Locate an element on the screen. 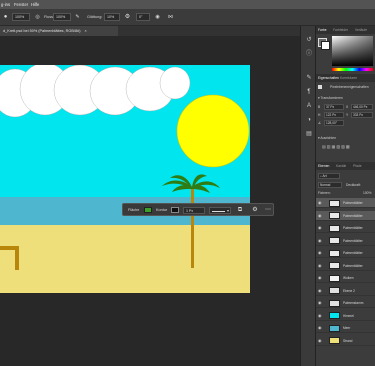 This screenshot has height=366, width=375. transform-header: ▾ Transformieren is located at coordinates (330, 98).